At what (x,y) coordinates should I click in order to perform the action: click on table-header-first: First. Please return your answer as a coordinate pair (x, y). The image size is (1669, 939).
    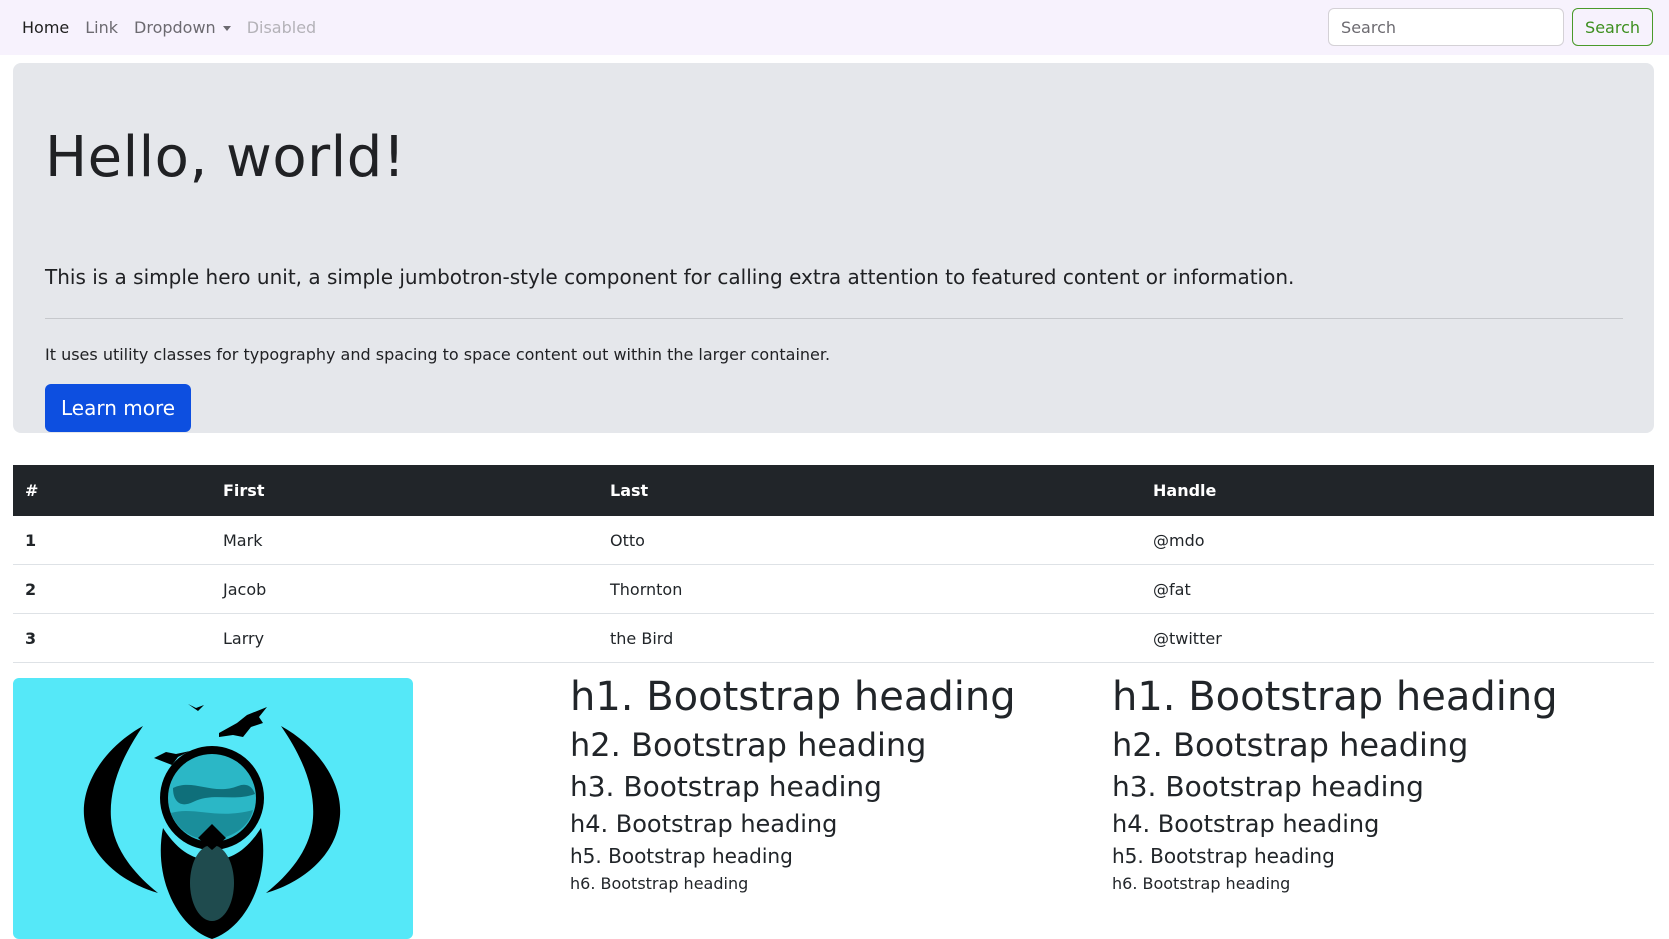
    Looking at the image, I should click on (244, 490).